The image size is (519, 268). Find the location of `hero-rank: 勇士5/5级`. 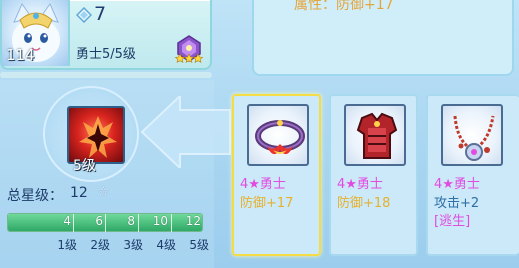

hero-rank: 勇士5/5级 is located at coordinates (106, 54).